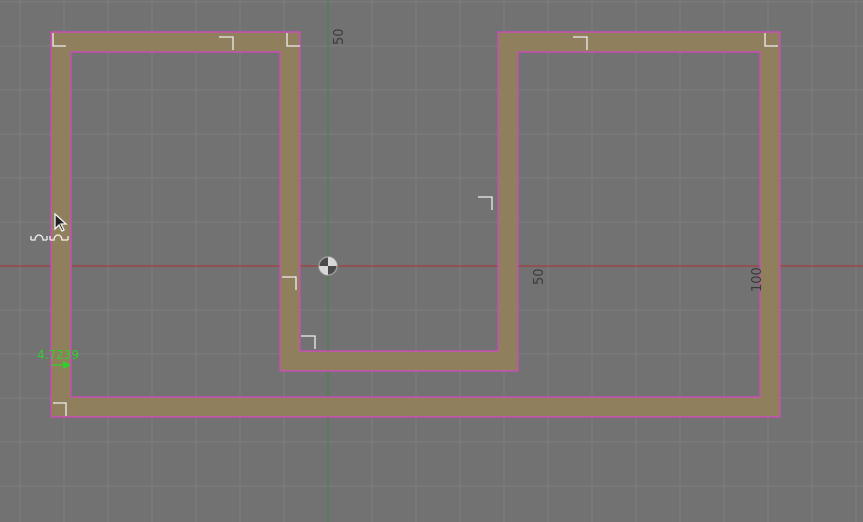 The image size is (863, 522). I want to click on origin-icon, so click(328, 266).